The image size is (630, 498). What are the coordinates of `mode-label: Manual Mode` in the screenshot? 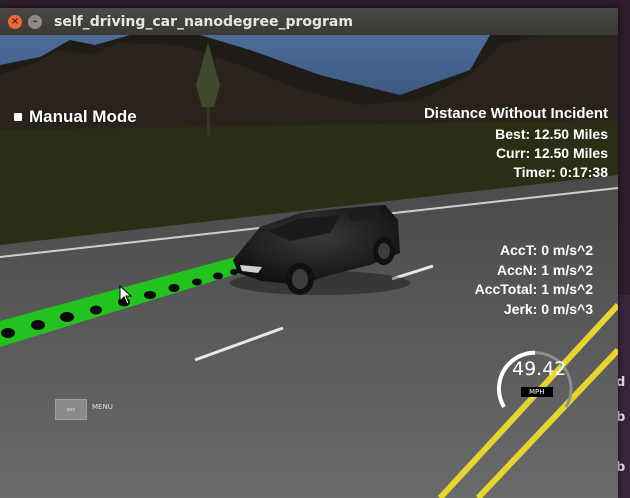 It's located at (83, 116).